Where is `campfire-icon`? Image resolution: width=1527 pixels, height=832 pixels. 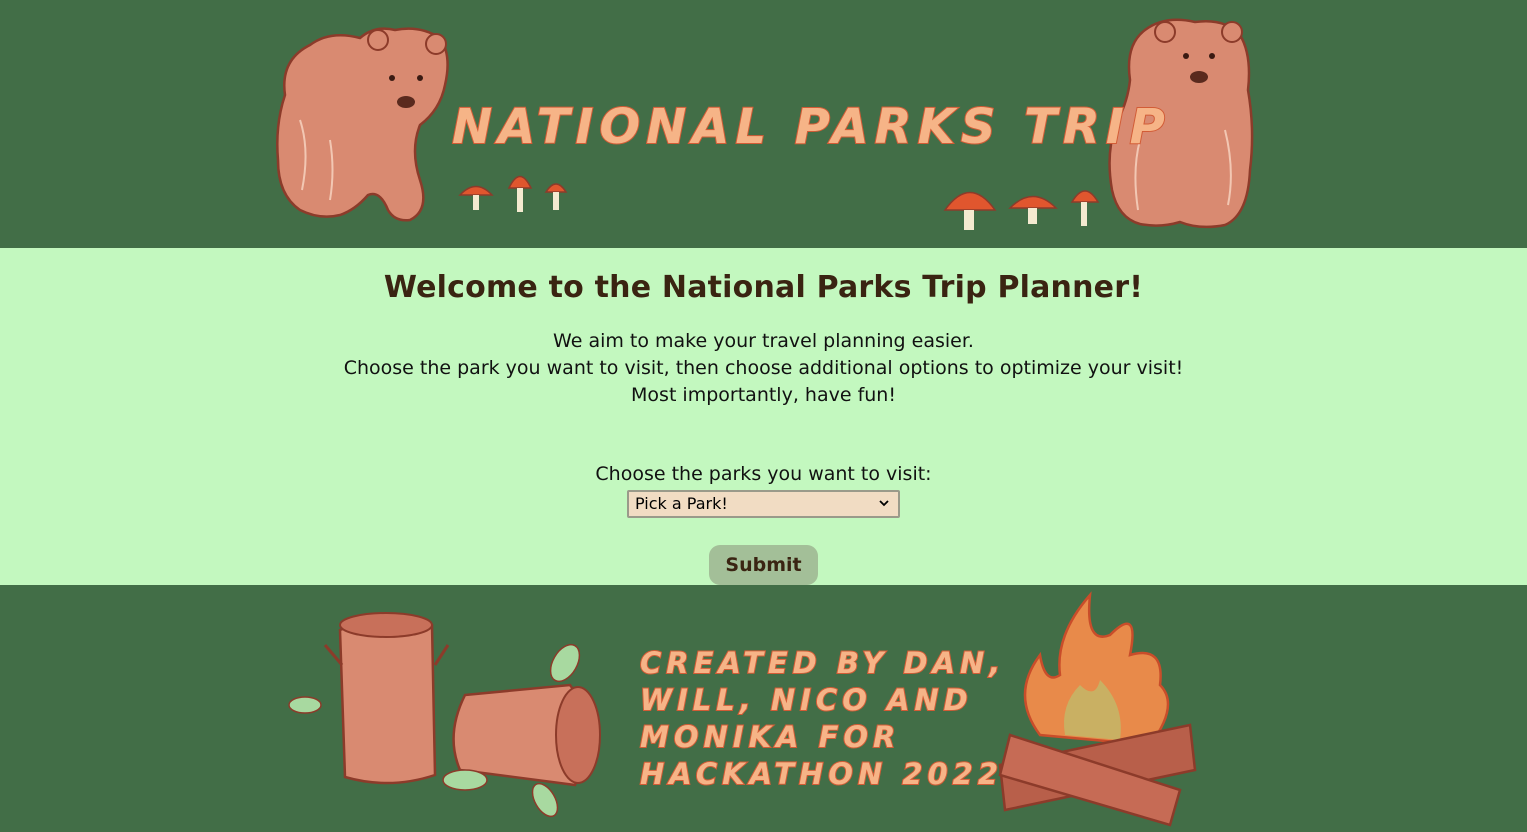 campfire-icon is located at coordinates (1097, 709).